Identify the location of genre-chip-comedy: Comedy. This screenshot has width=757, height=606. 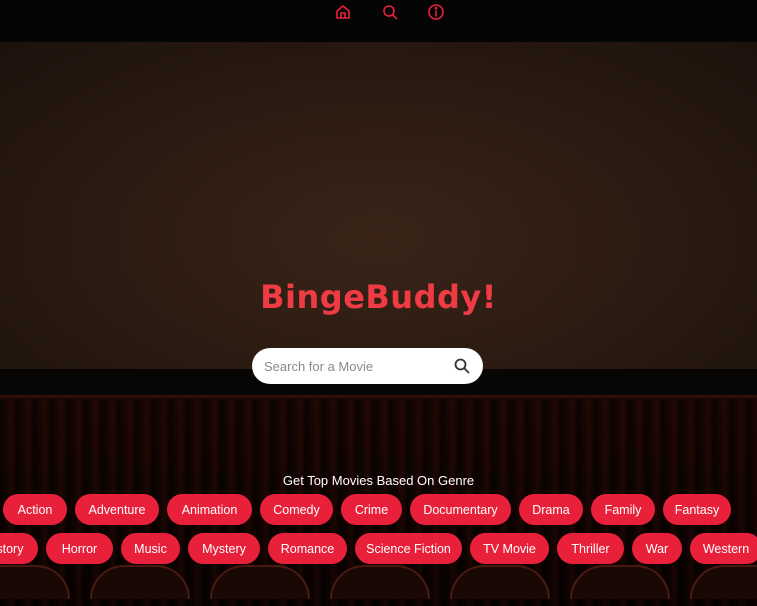
(296, 509).